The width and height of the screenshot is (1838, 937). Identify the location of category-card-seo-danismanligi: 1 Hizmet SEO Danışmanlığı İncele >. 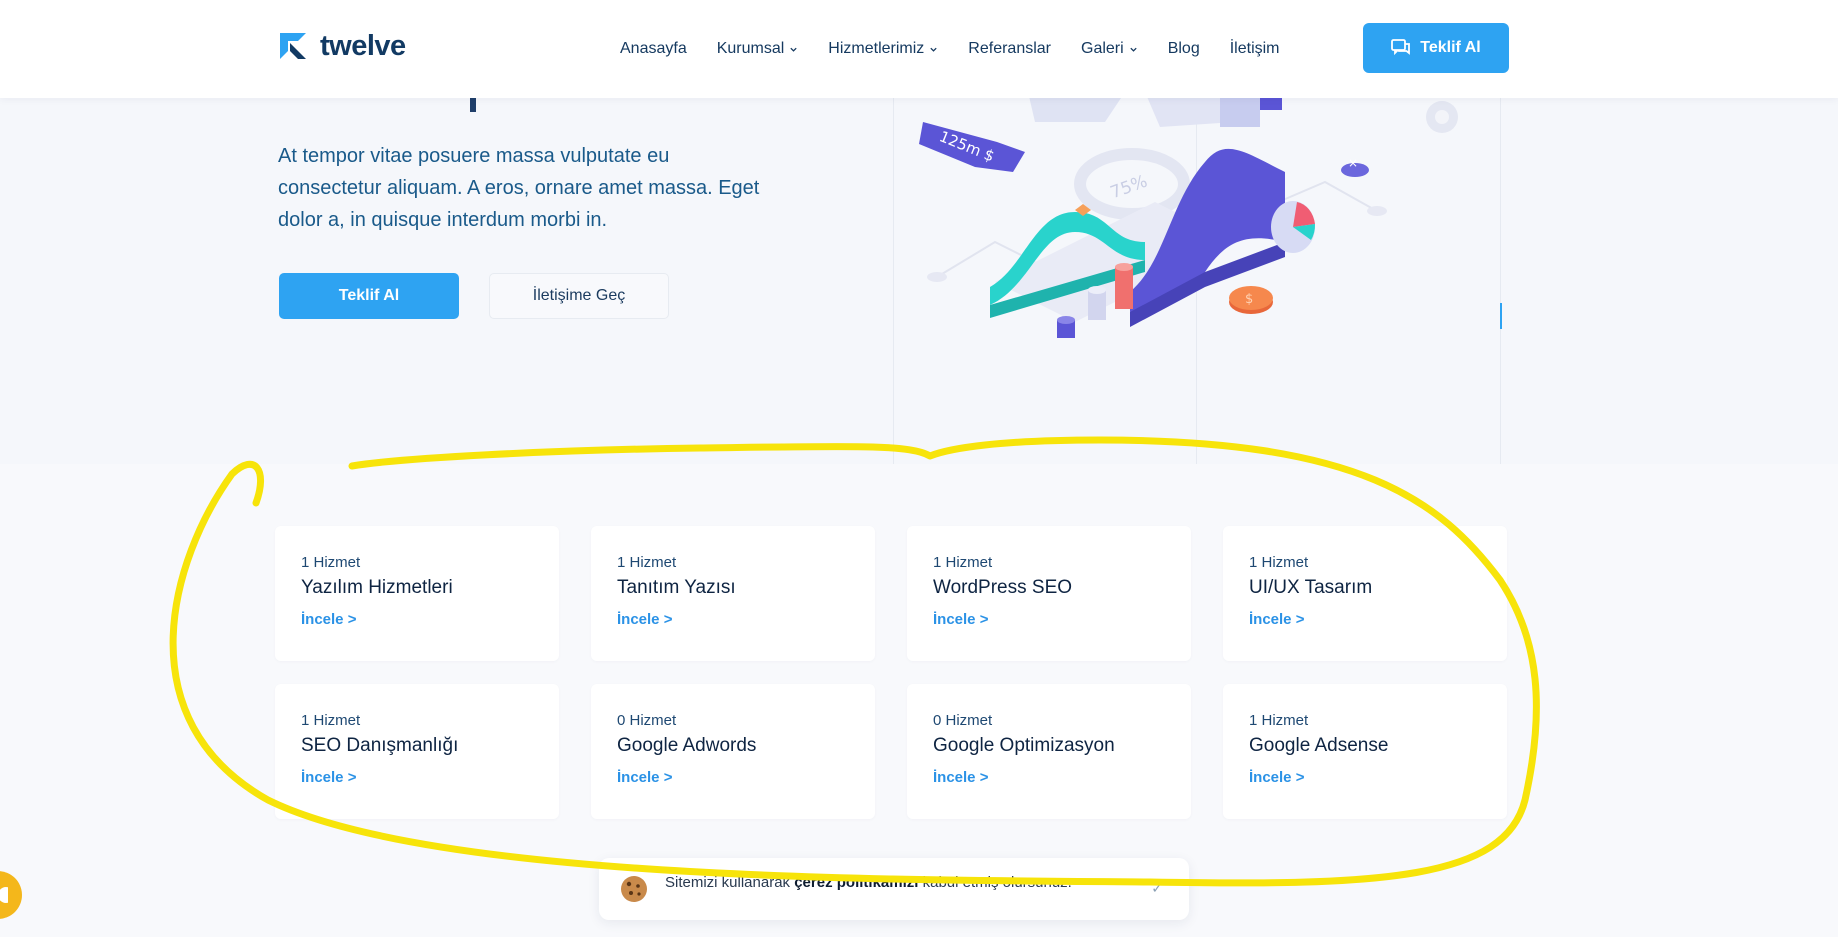
(417, 751).